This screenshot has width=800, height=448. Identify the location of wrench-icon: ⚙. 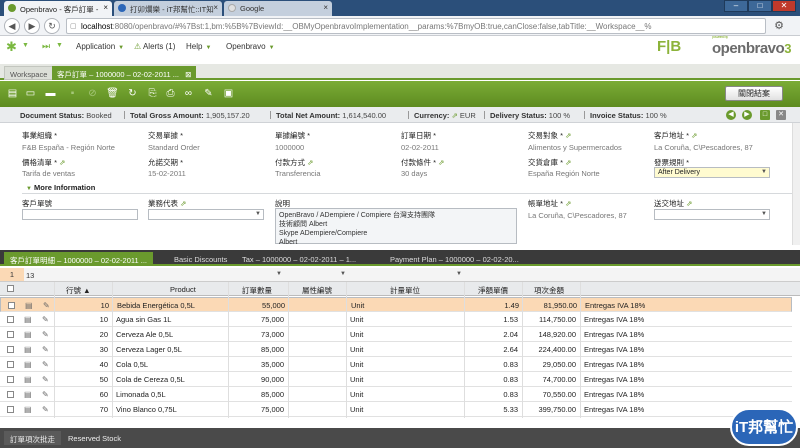
(779, 26).